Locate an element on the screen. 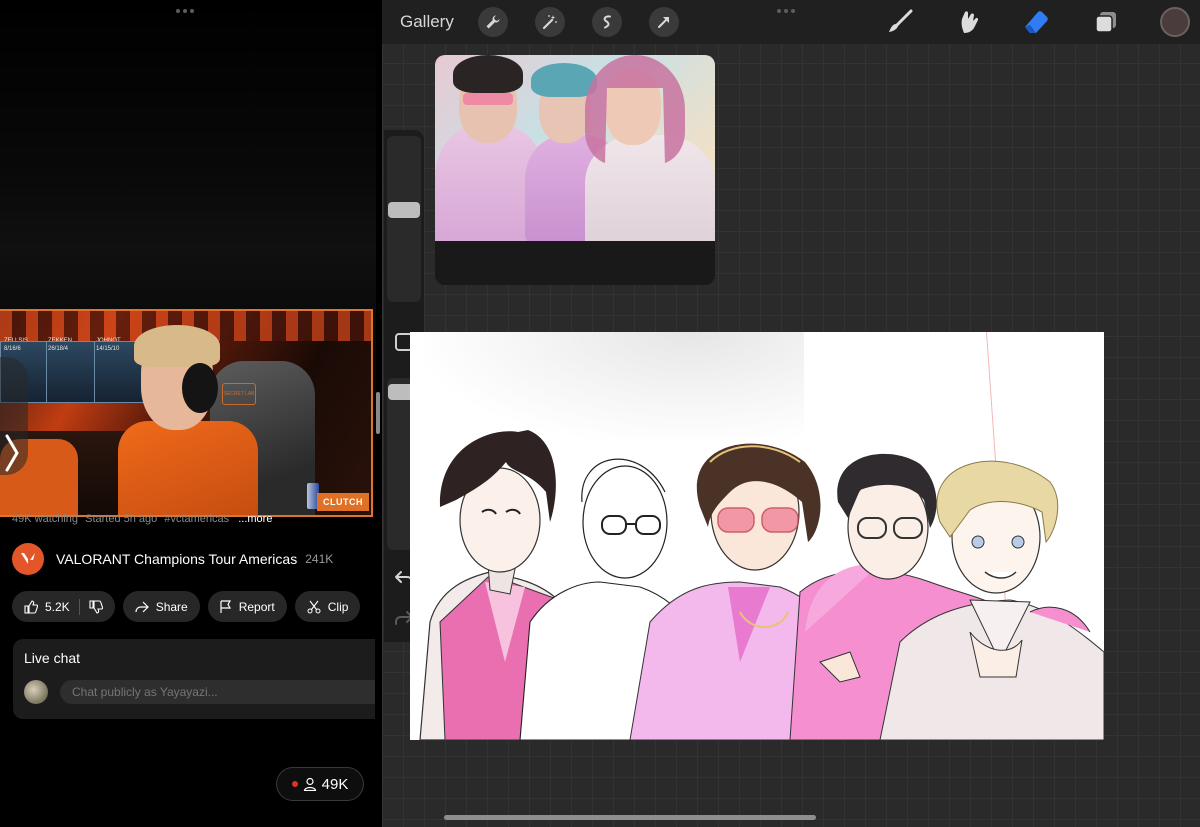 The width and height of the screenshot is (1200, 827). action-bar: 5.2K Share Report Clip is located at coordinates (186, 606).